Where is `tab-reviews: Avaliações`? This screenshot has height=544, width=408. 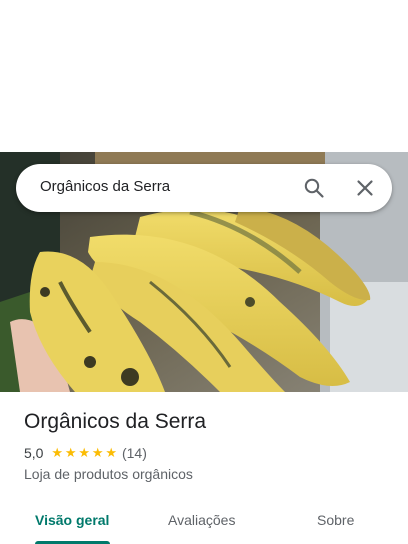
tab-reviews: Avaliações is located at coordinates (201, 520).